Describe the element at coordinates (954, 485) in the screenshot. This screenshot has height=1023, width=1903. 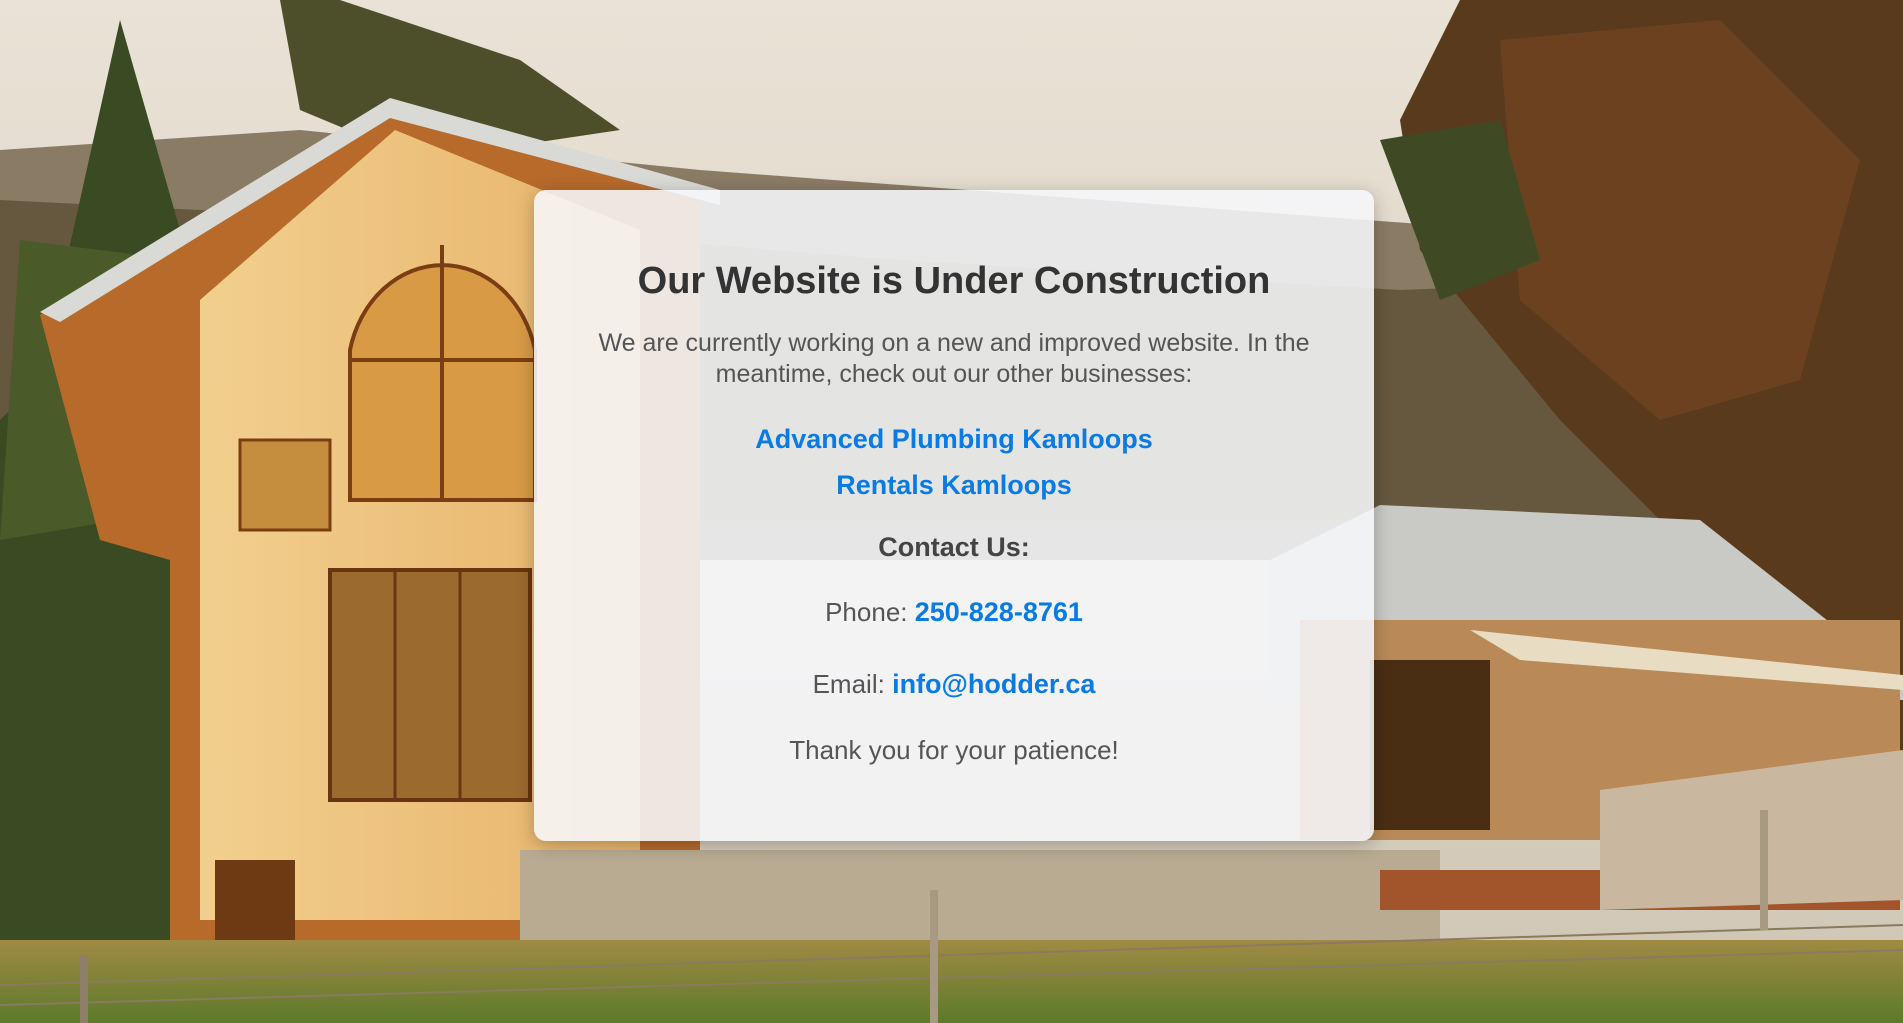
I see `link-rentals-kamloops: Rentals Kamloops` at that location.